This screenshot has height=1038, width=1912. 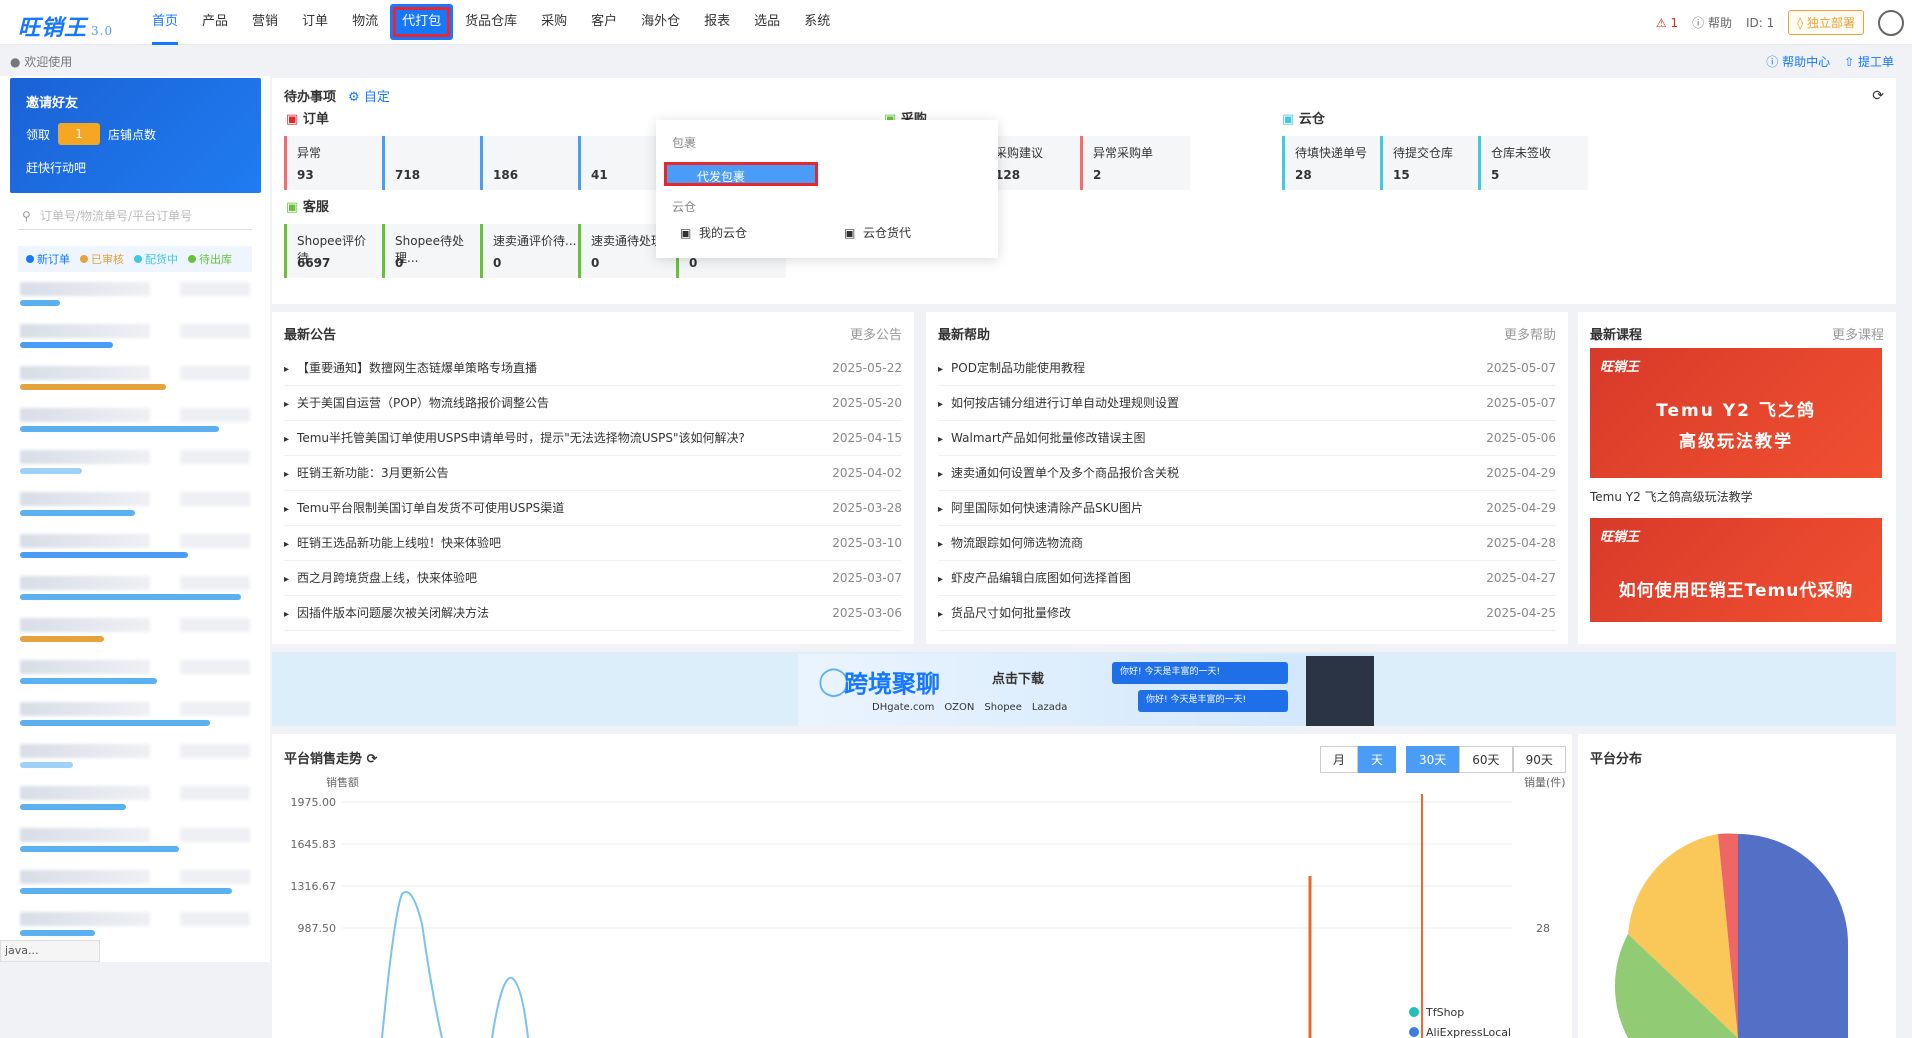 I want to click on nav-item-1: 产品, so click(x=215, y=22).